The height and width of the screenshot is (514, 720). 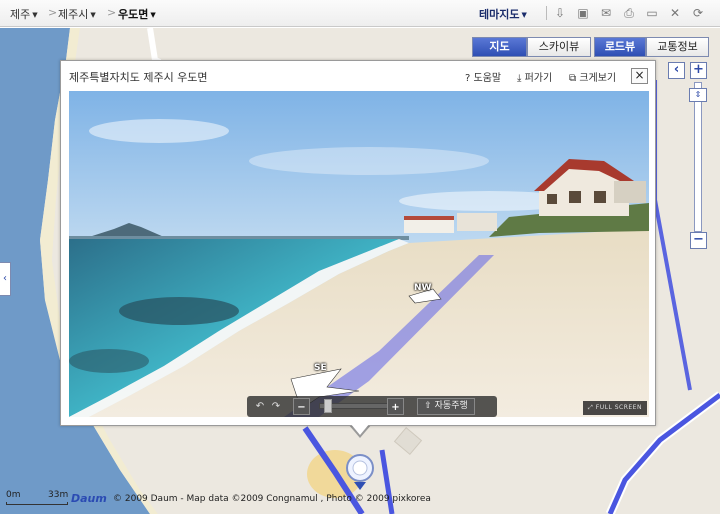 What do you see at coordinates (77, 14) in the screenshot?
I see `breadcrumb-city: 제주시 ▼` at bounding box center [77, 14].